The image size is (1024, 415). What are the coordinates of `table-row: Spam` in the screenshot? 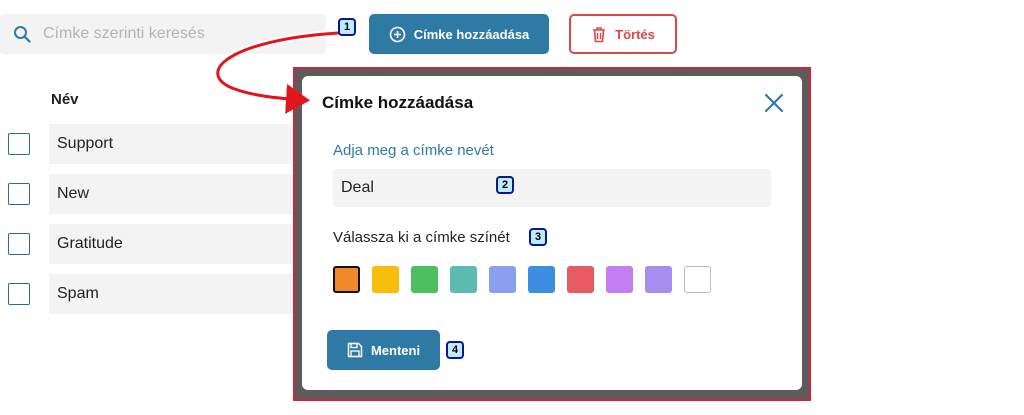 It's located at (158, 294).